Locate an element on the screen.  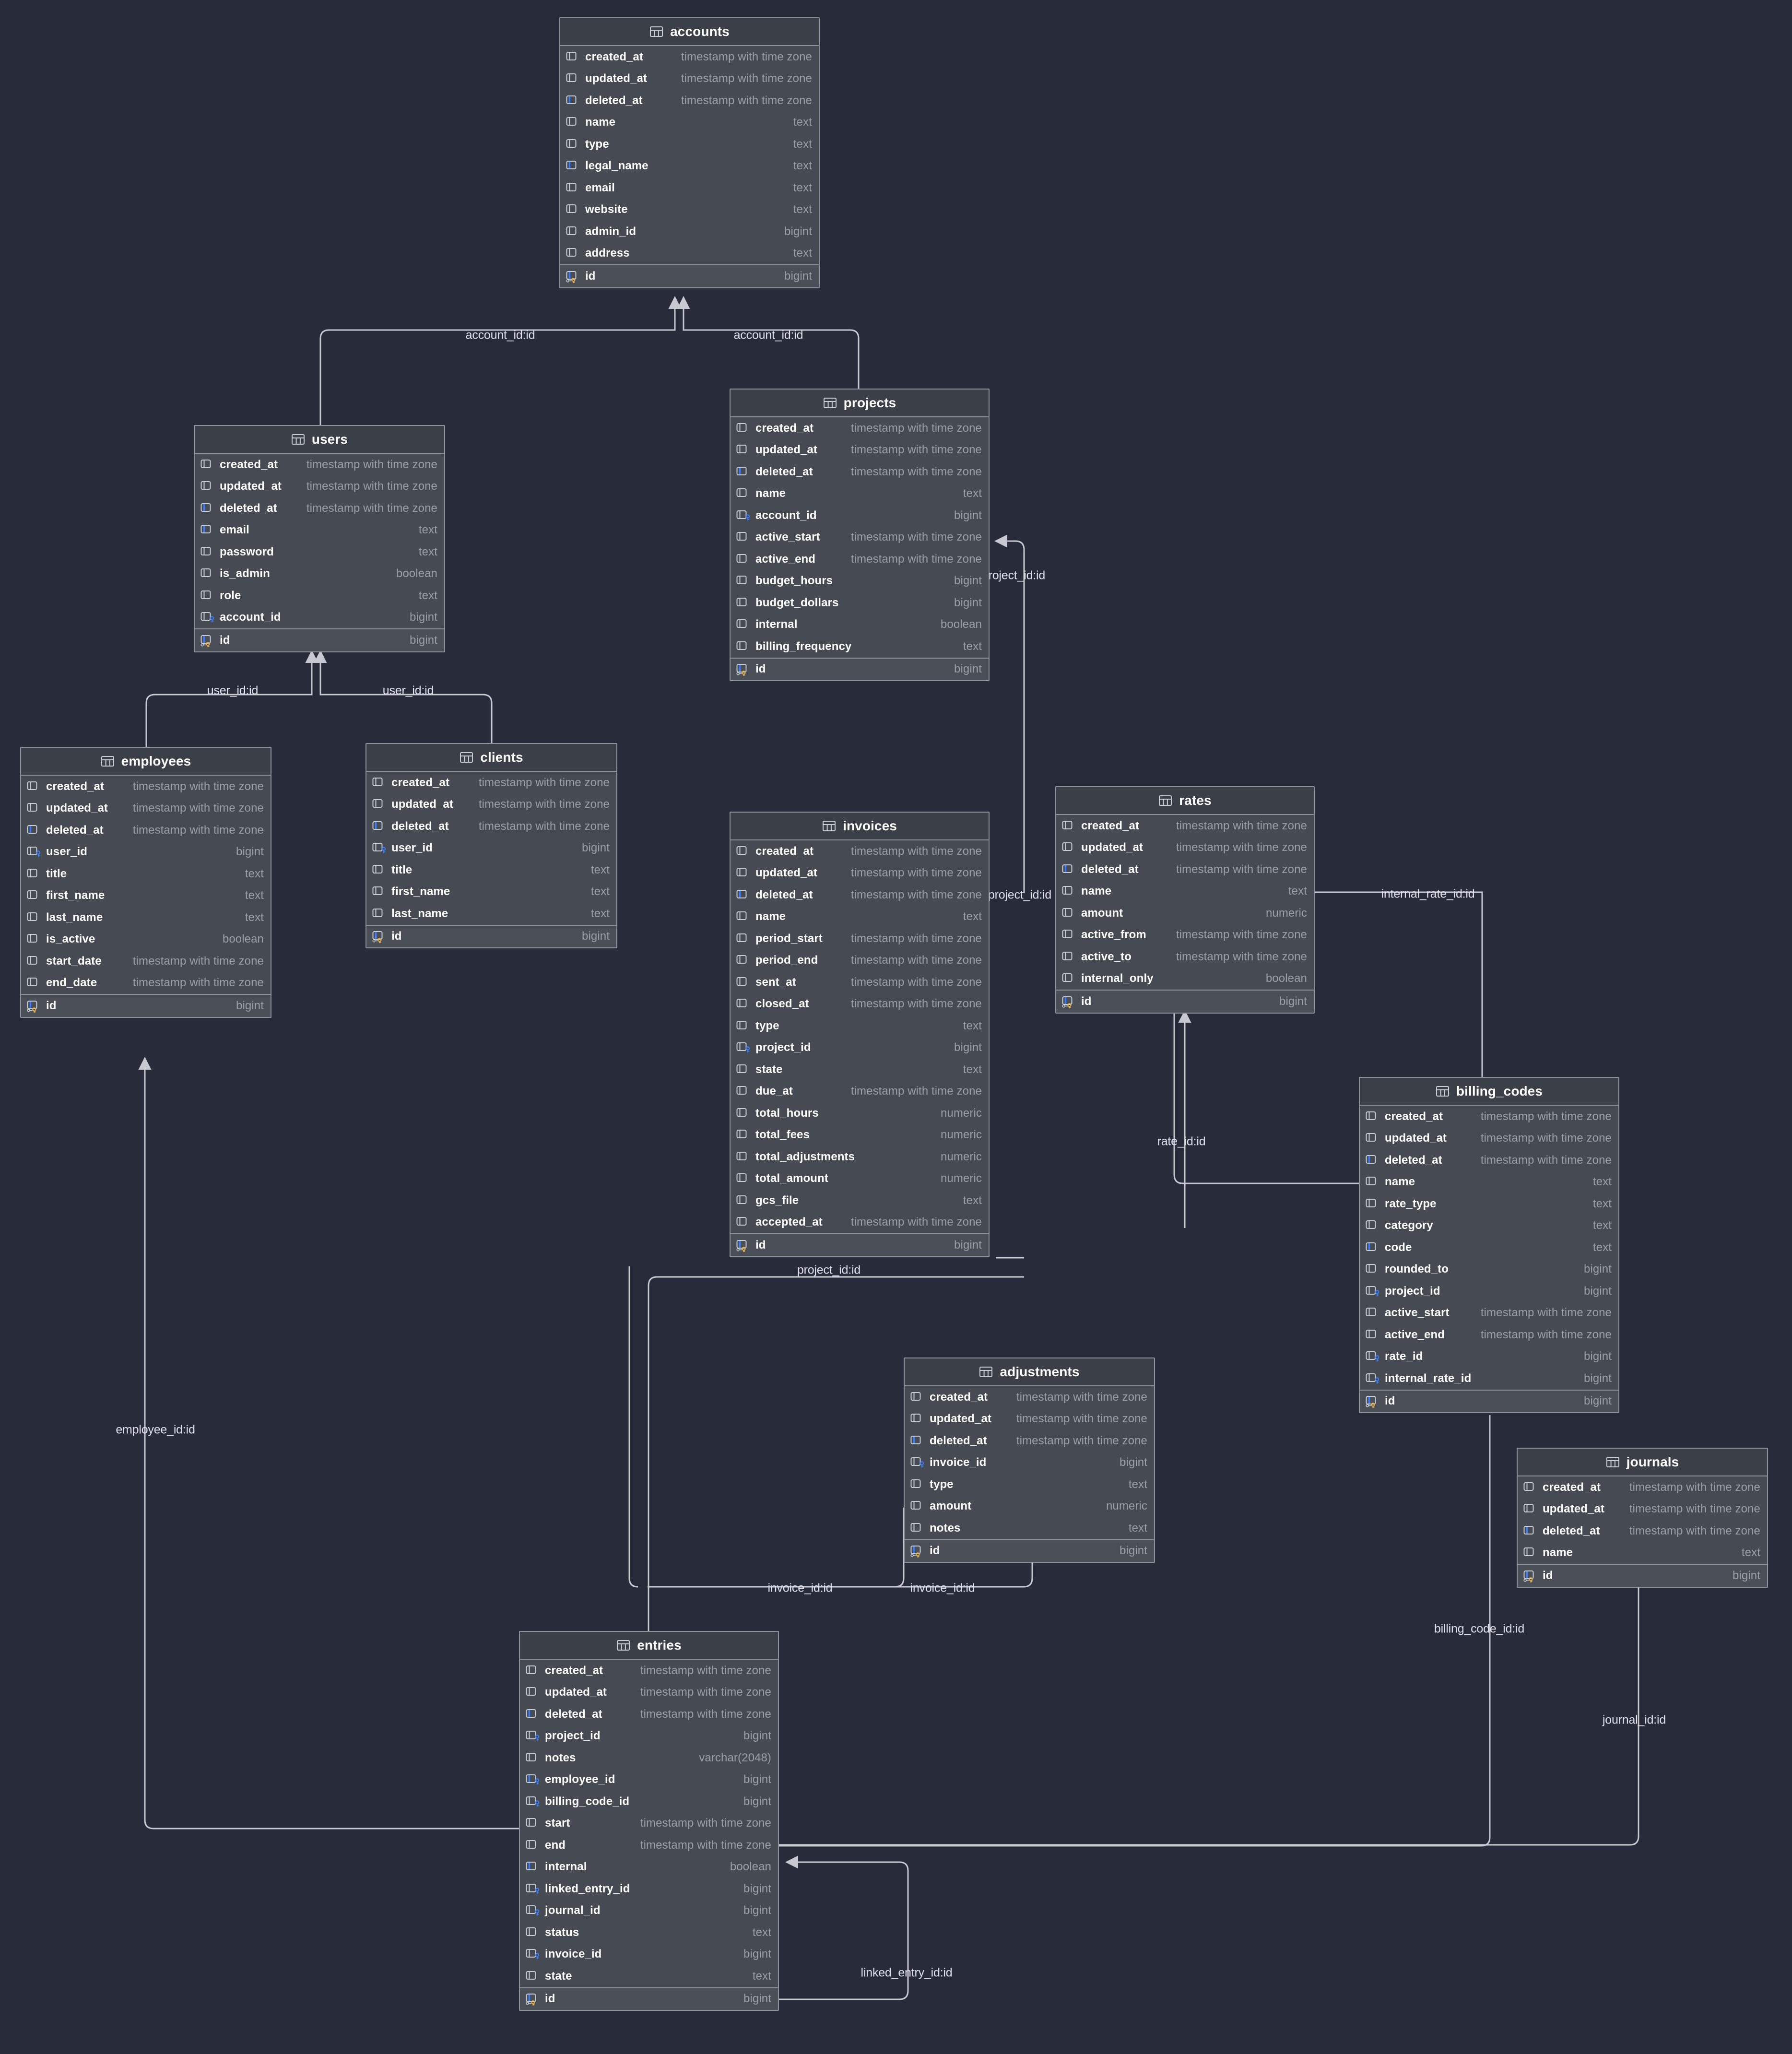
column-row: invoice_id bigint is located at coordinates (649, 1955).